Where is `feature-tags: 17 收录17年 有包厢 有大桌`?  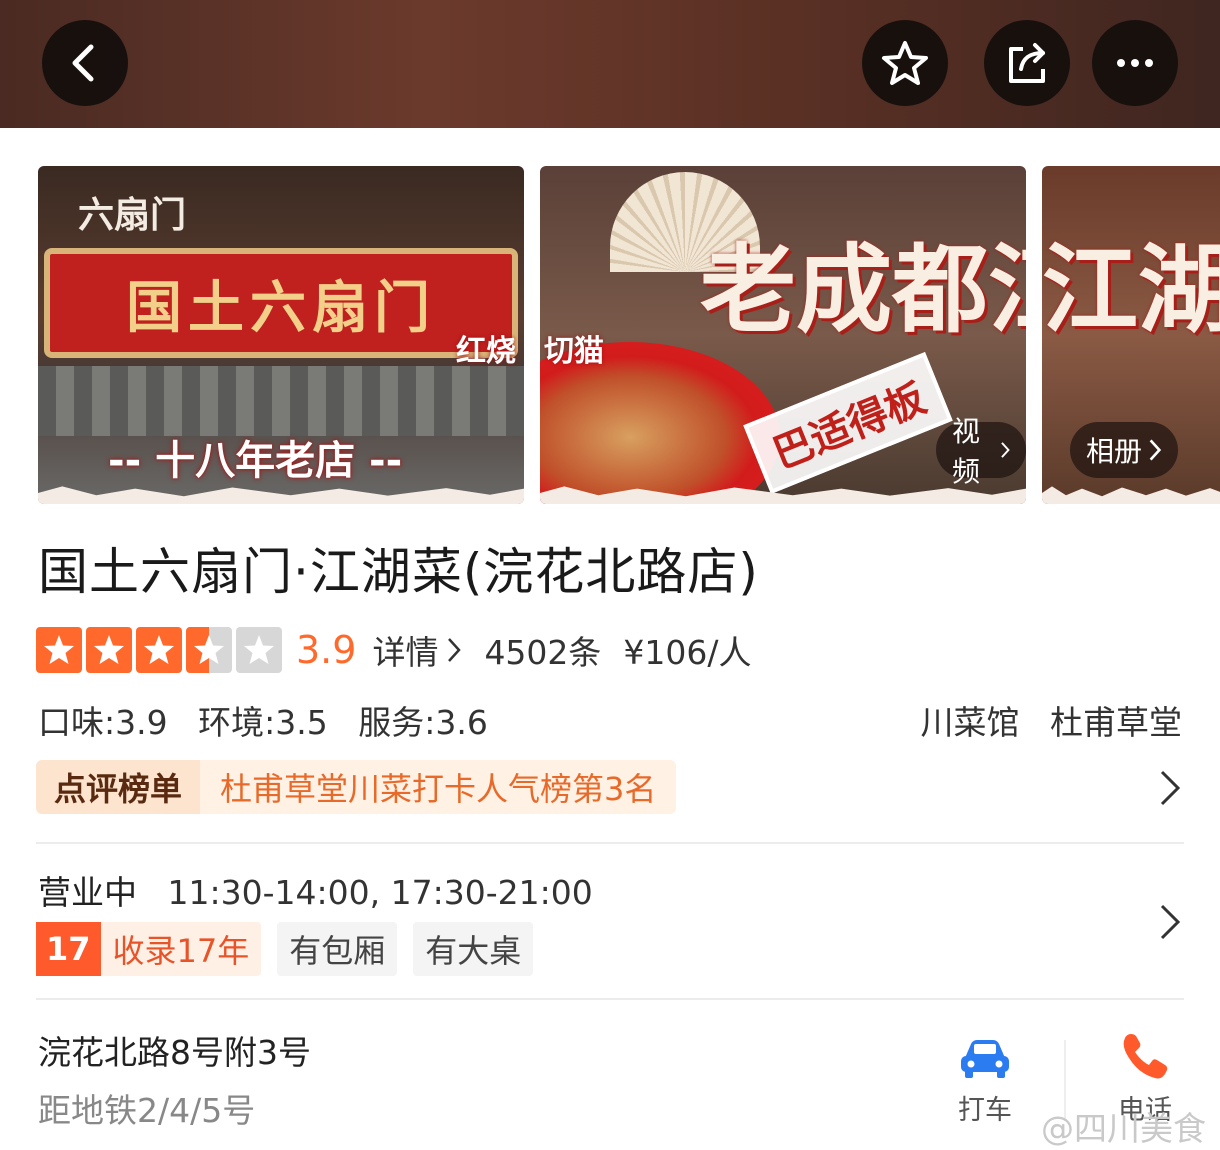 feature-tags: 17 收录17年 有包厢 有大桌 is located at coordinates (292, 949).